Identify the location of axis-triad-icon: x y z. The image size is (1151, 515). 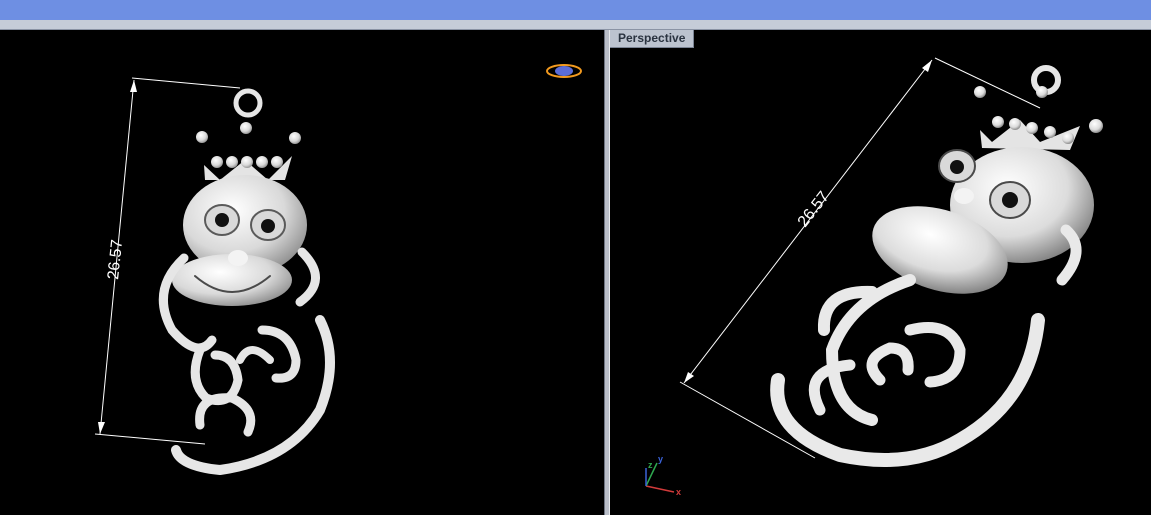
(663, 475).